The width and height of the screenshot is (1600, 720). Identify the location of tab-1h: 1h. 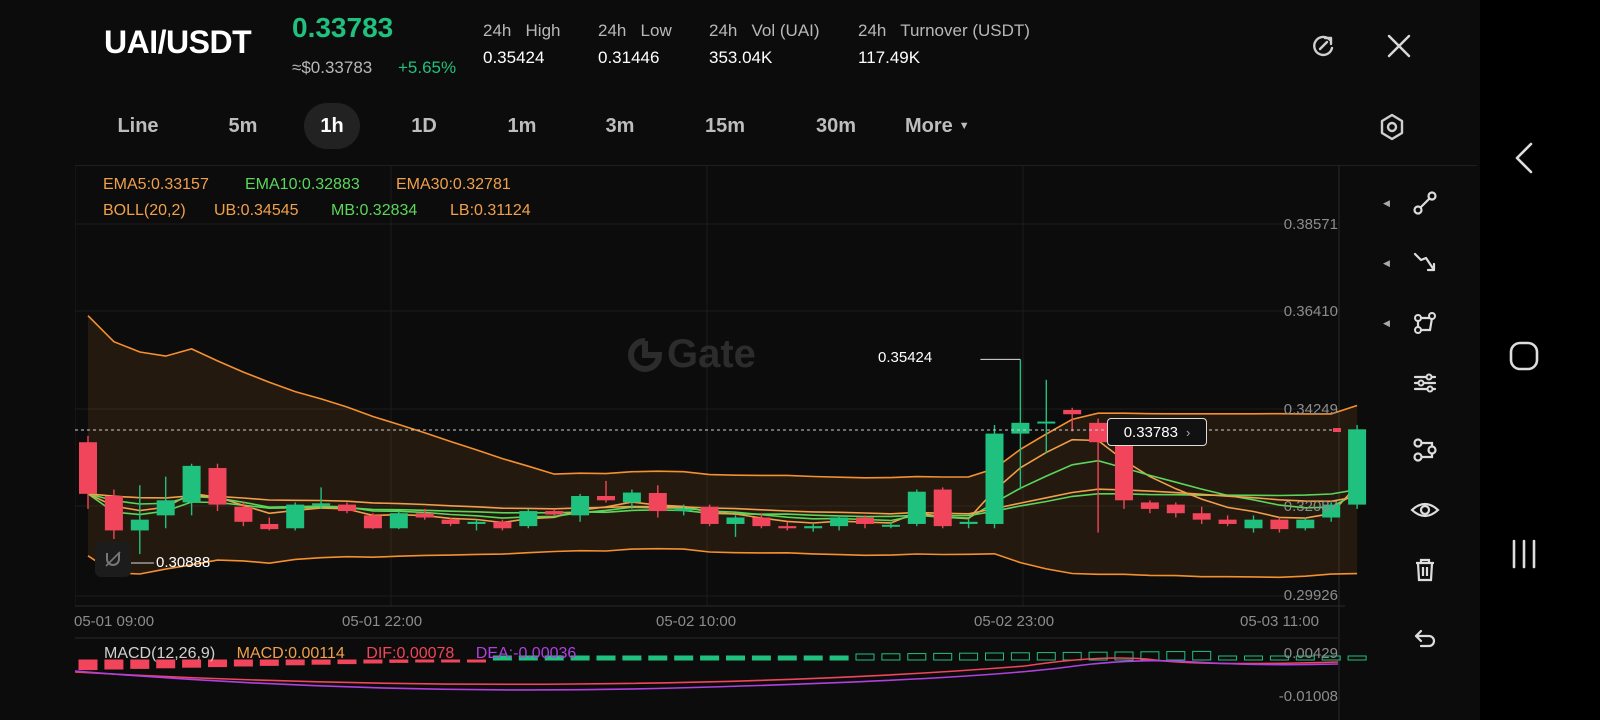
(332, 126).